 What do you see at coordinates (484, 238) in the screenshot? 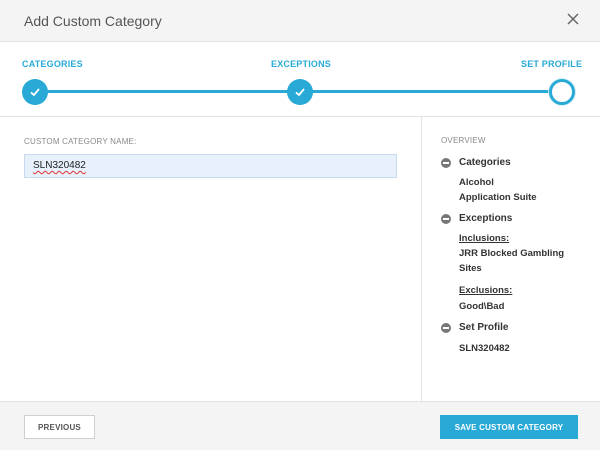
I see `inclusions-label: Inclusions:` at bounding box center [484, 238].